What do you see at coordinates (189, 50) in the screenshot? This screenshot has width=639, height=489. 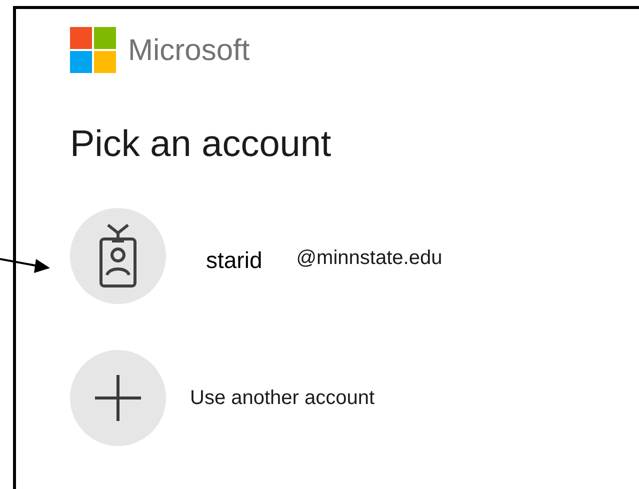 I see `brand-name: Microsoft` at bounding box center [189, 50].